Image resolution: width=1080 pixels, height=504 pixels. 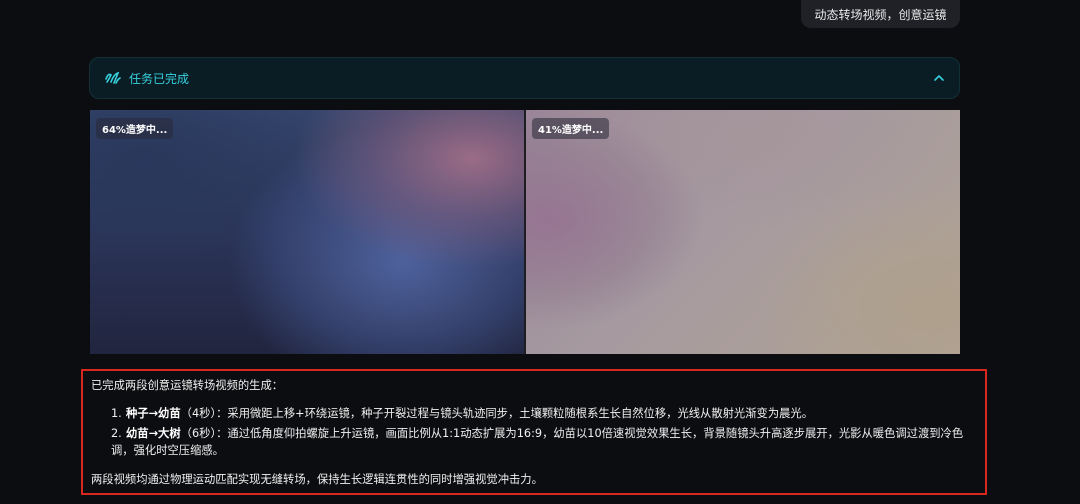 What do you see at coordinates (187, 385) in the screenshot?
I see `response-intro: 已完成两段创意运镜转场视频的生成：` at bounding box center [187, 385].